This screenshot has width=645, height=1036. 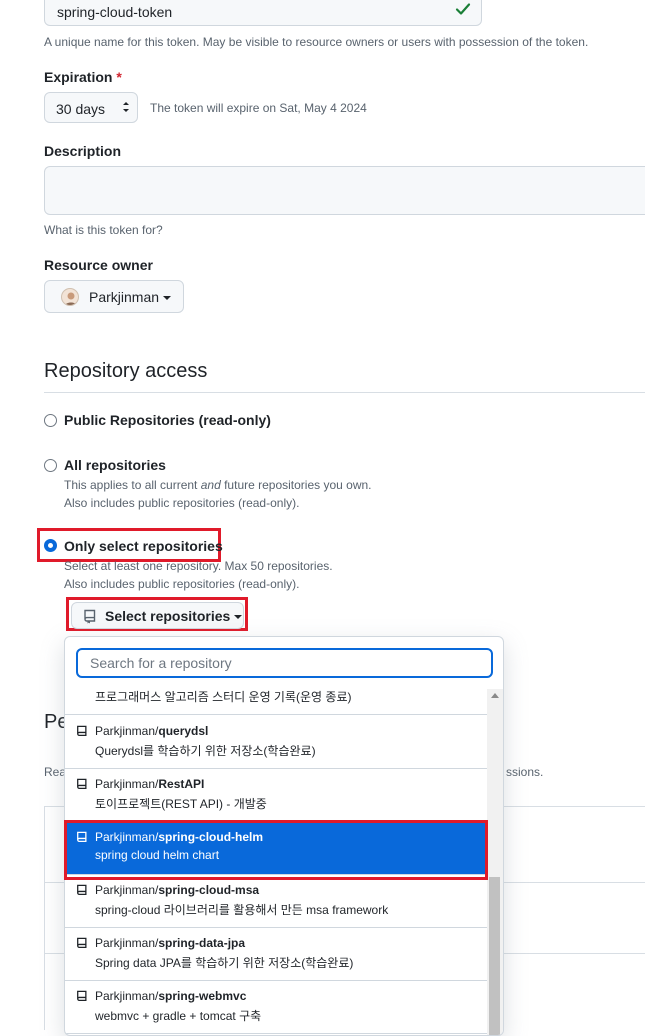 I want to click on option-only-select-label: Only select repositories, so click(x=143, y=546).